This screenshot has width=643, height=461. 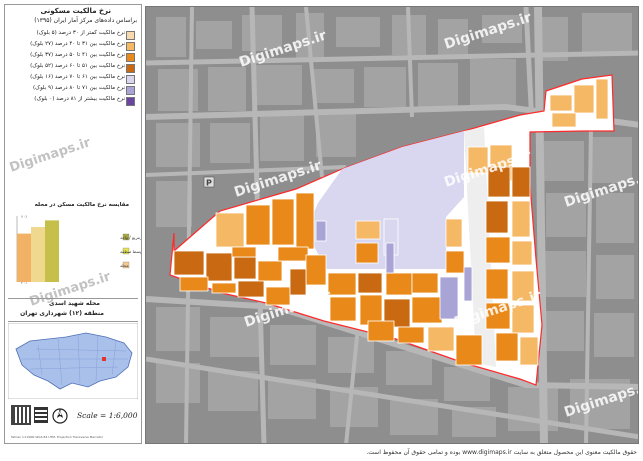 I want to click on legend-item: نرخ مالکیت کمتر از ۳۰ درصد (۵ بلوک), so click(x=73, y=34).